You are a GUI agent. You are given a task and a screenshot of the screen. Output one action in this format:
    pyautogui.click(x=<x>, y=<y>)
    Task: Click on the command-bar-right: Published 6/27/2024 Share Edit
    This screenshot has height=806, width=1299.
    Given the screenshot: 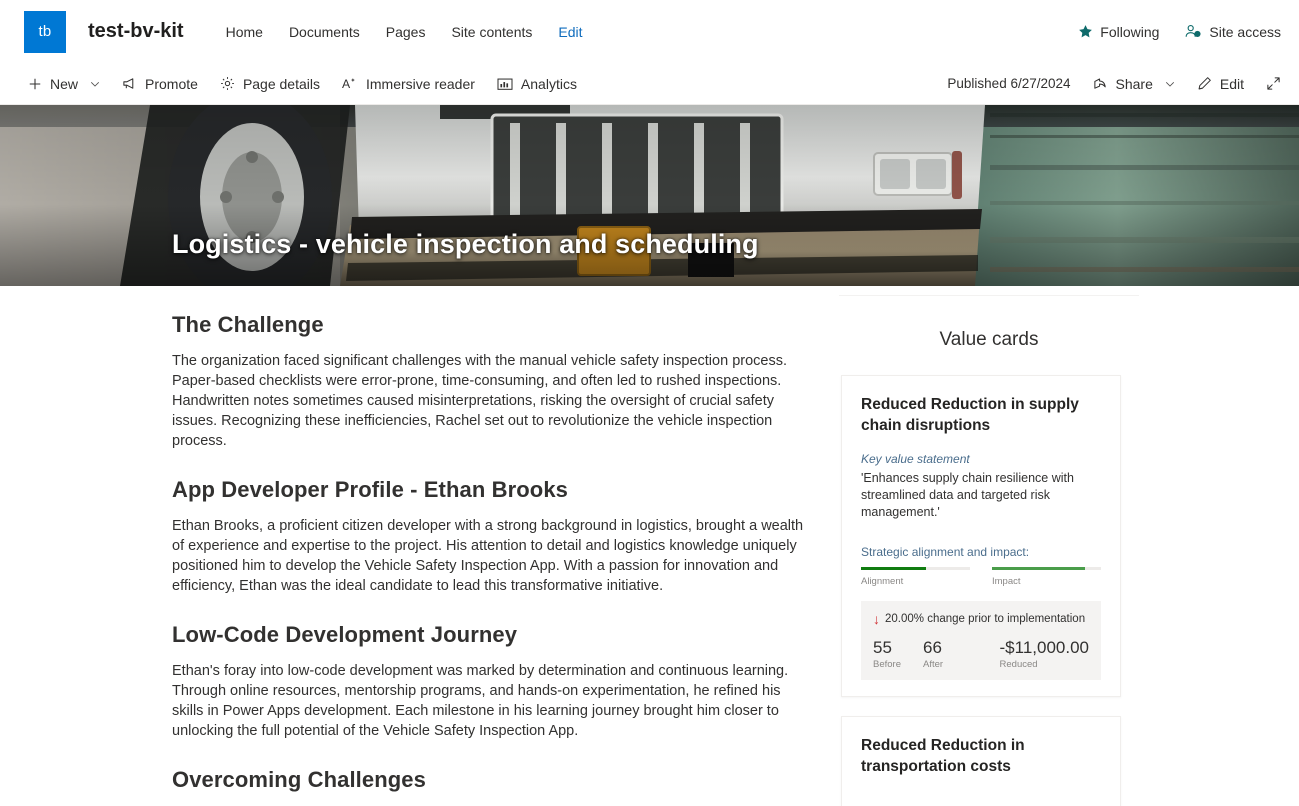 What is the action you would take?
    pyautogui.click(x=1114, y=84)
    